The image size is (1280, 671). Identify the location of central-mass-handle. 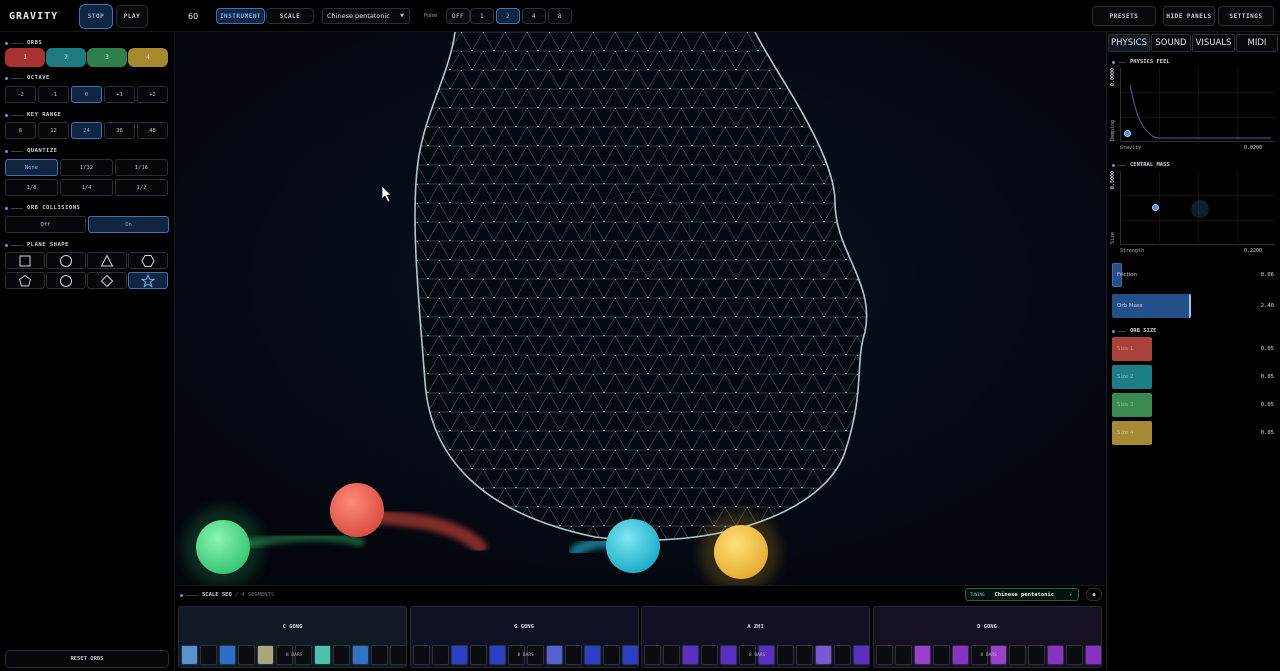
(1155, 207).